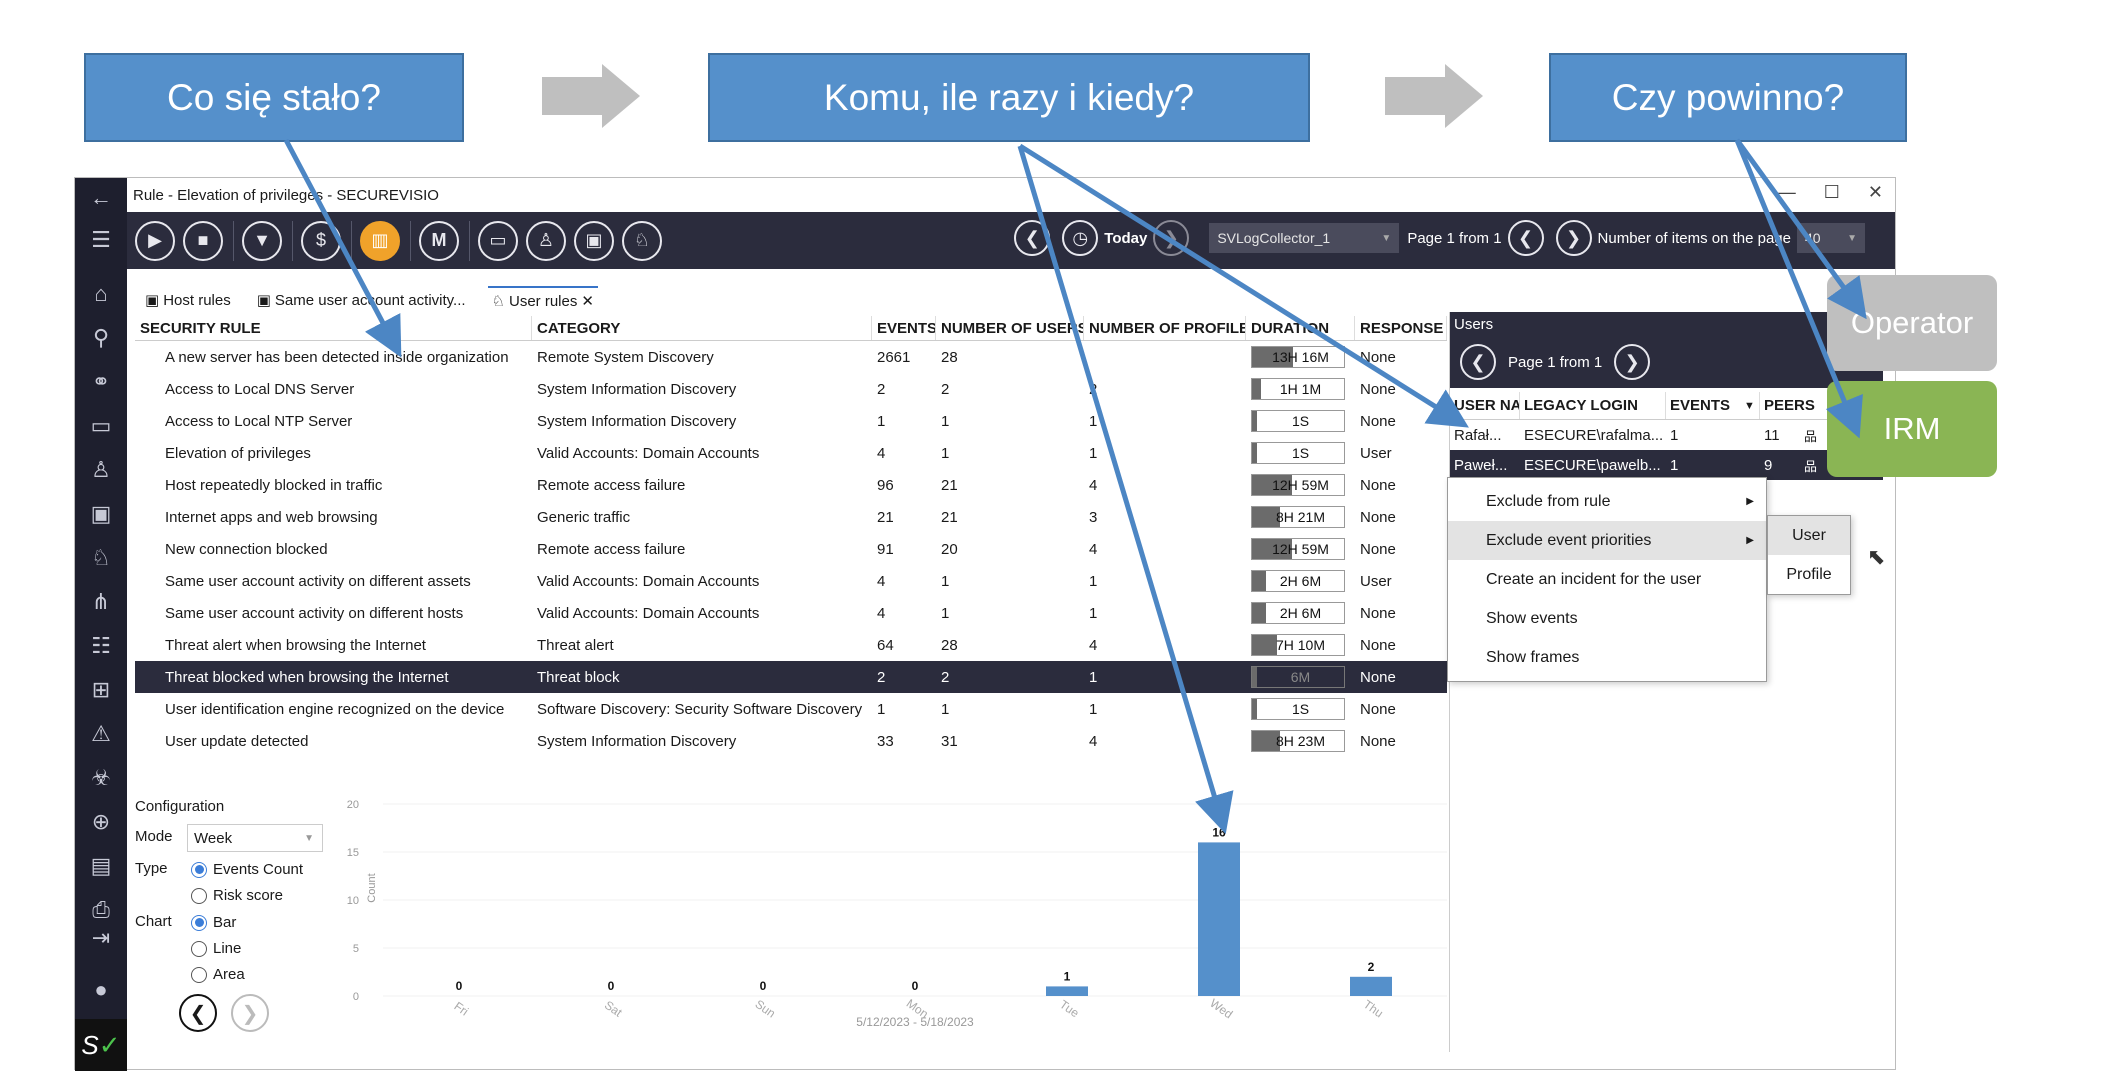 The image size is (2111, 1090). What do you see at coordinates (1573, 238) in the screenshot?
I see `next-page-button: ❯` at bounding box center [1573, 238].